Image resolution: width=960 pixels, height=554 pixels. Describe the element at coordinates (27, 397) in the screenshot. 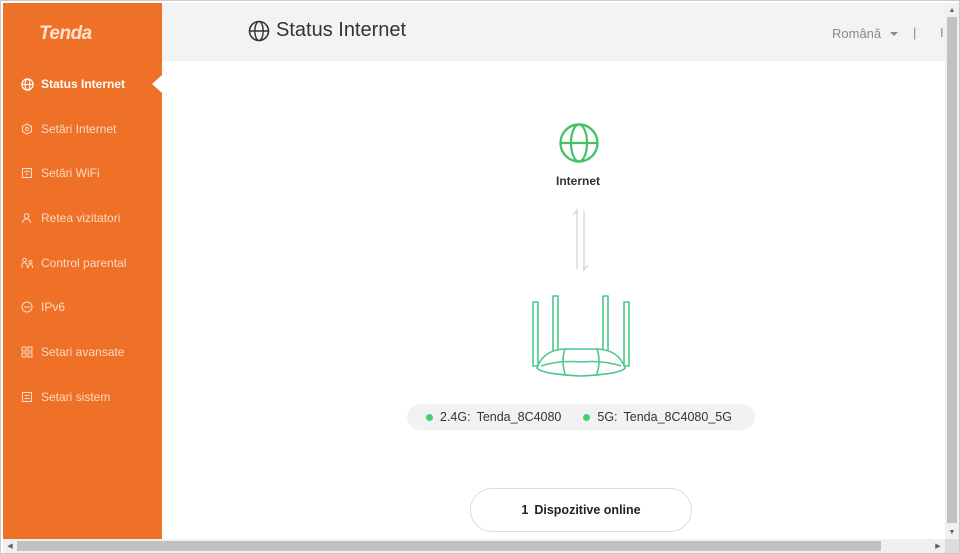

I see `system-icon` at that location.